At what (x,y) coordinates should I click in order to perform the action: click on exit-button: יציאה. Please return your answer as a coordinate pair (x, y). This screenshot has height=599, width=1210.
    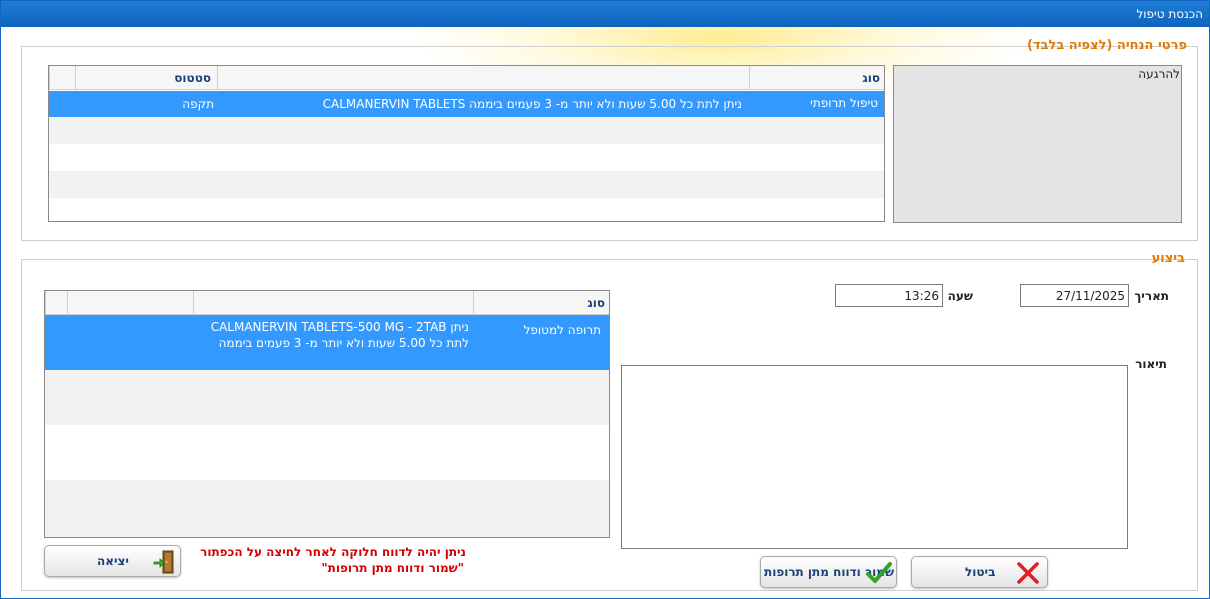
    Looking at the image, I should click on (112, 561).